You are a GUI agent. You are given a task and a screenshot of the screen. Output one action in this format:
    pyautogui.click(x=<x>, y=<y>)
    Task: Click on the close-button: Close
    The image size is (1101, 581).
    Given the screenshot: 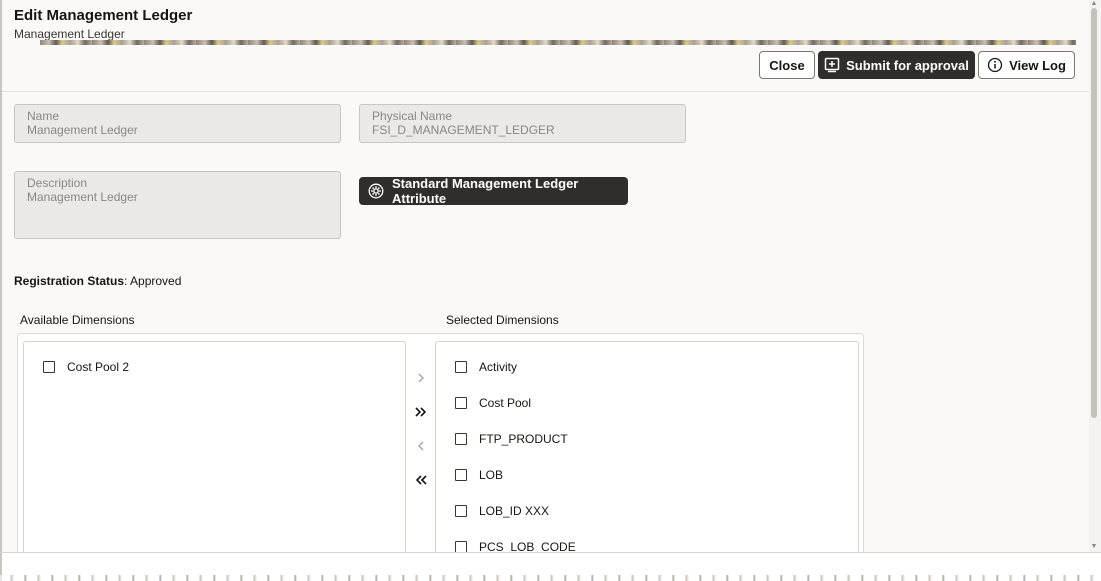 What is the action you would take?
    pyautogui.click(x=787, y=65)
    